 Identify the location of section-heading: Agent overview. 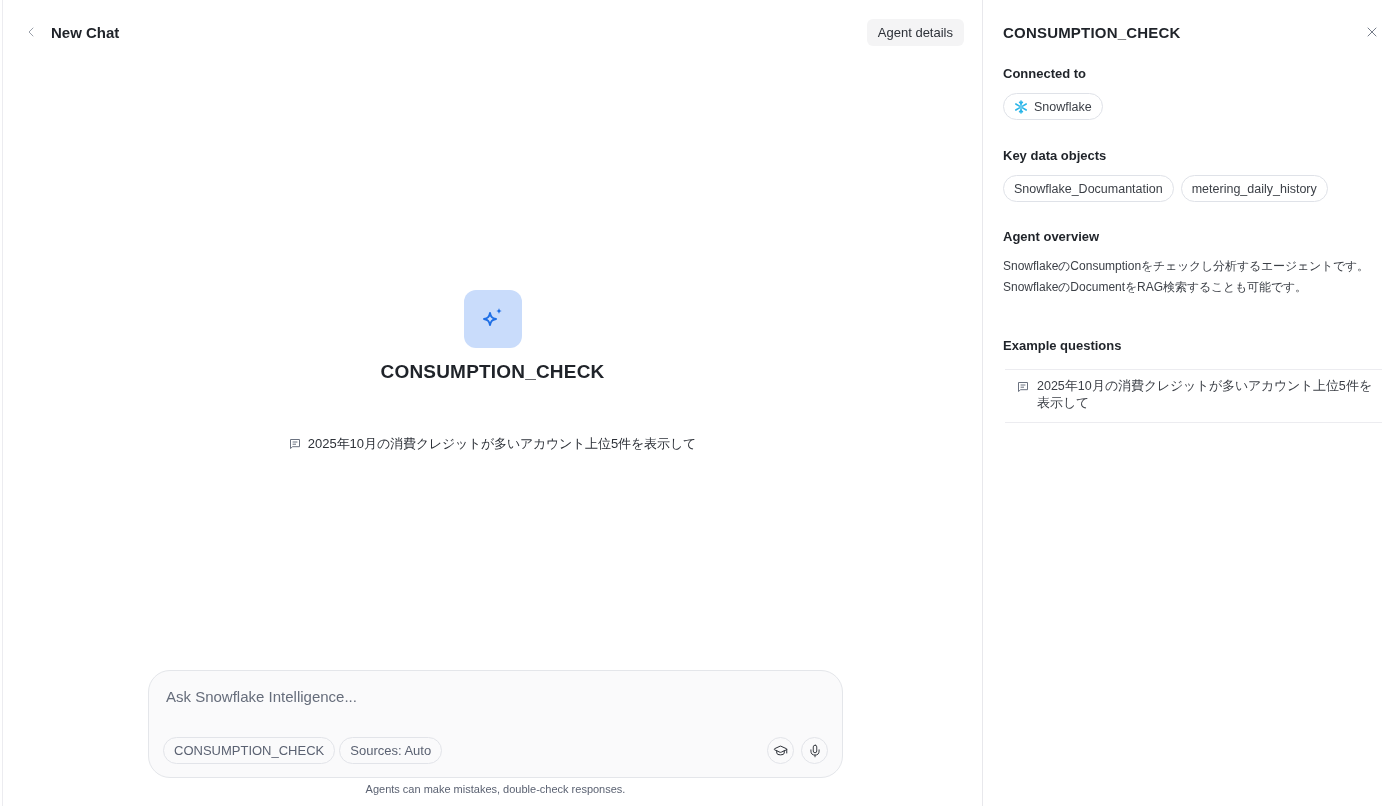
(1052, 237).